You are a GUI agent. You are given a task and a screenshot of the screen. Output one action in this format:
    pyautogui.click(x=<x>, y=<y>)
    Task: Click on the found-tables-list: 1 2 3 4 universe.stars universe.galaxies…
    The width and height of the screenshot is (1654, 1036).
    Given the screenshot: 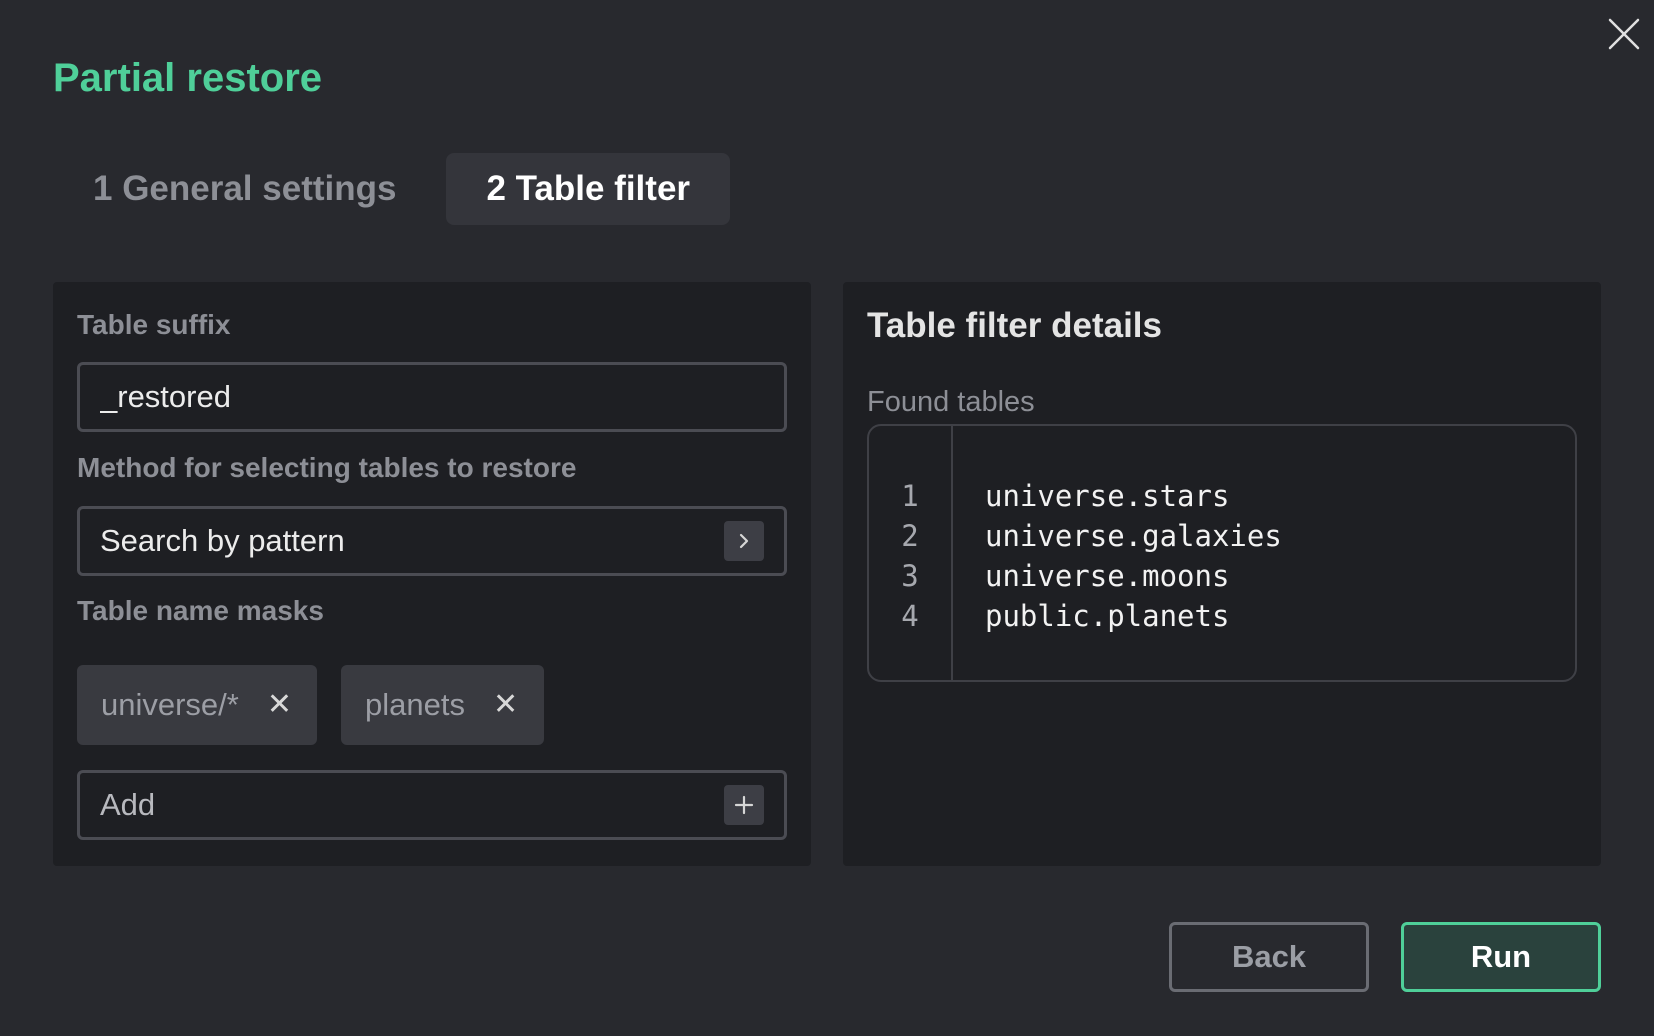 What is the action you would take?
    pyautogui.click(x=1222, y=553)
    